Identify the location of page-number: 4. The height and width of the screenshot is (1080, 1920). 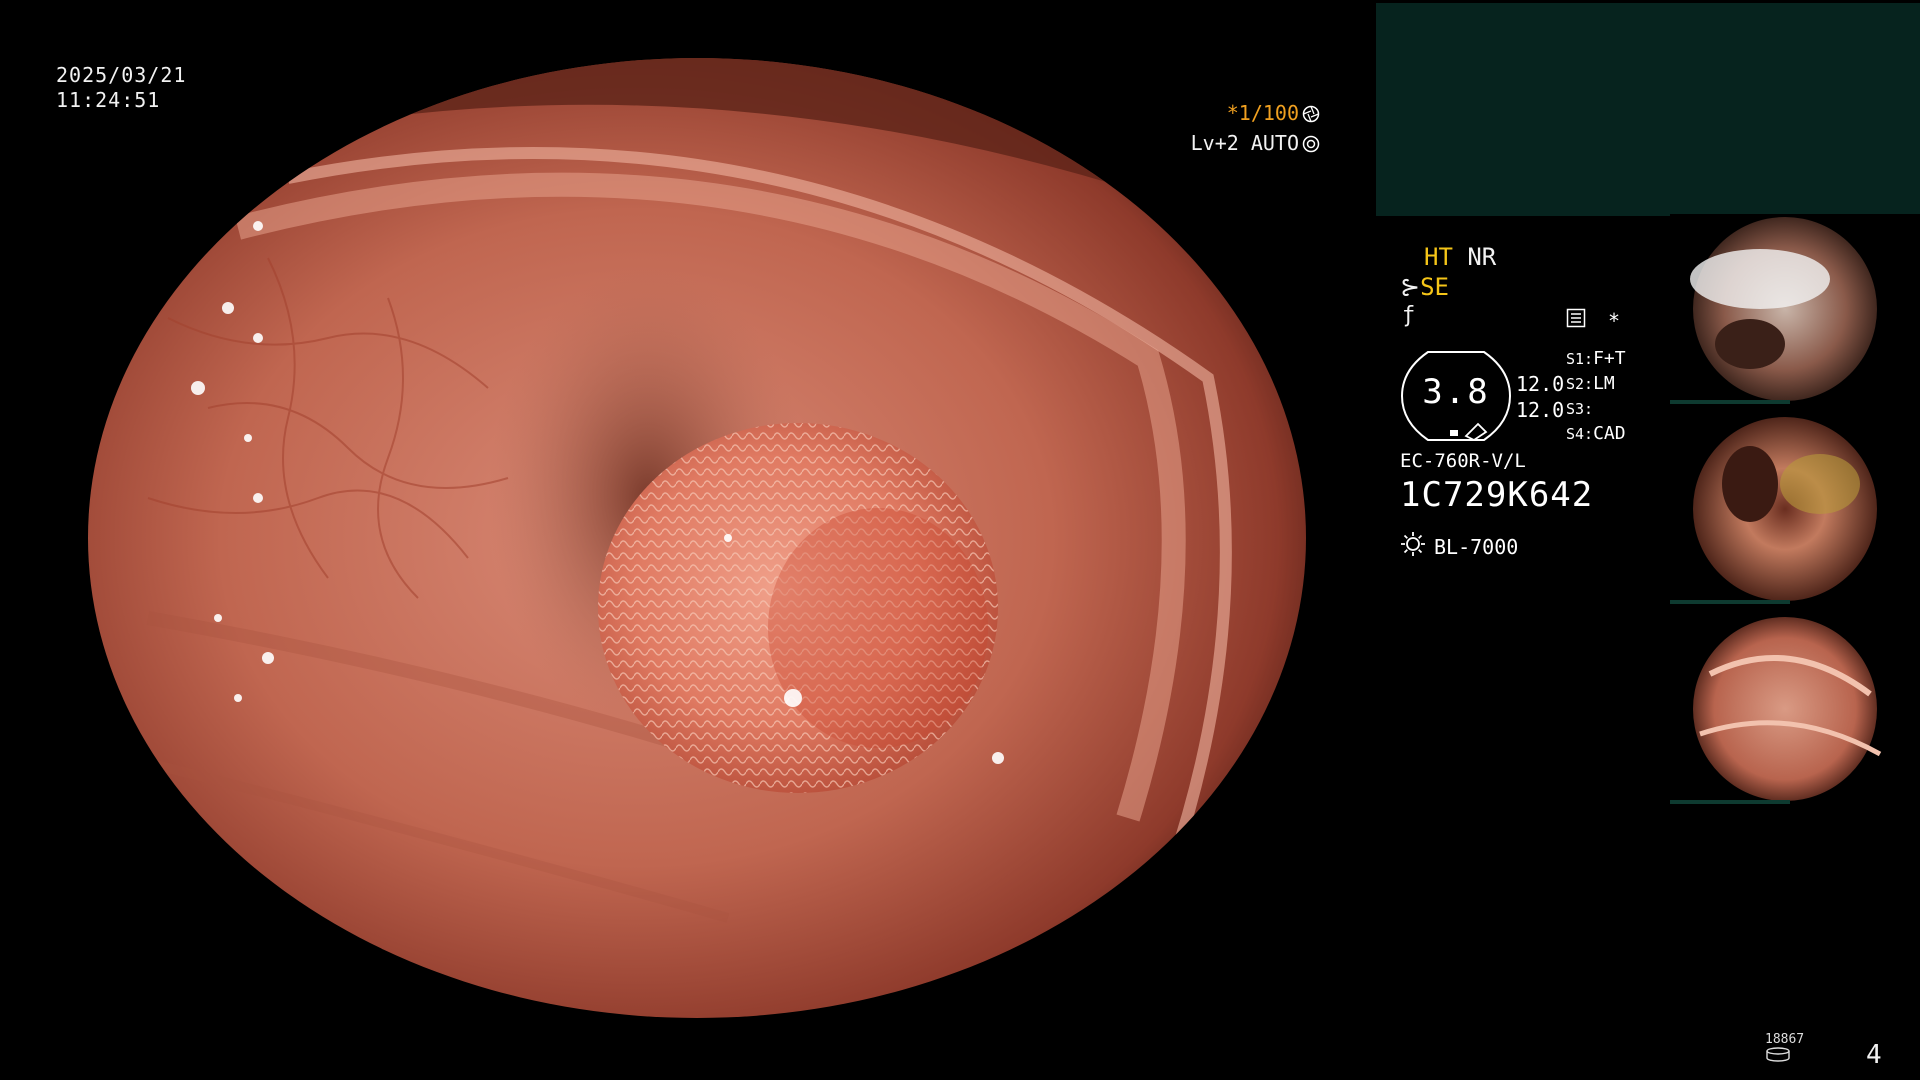
(1874, 1055).